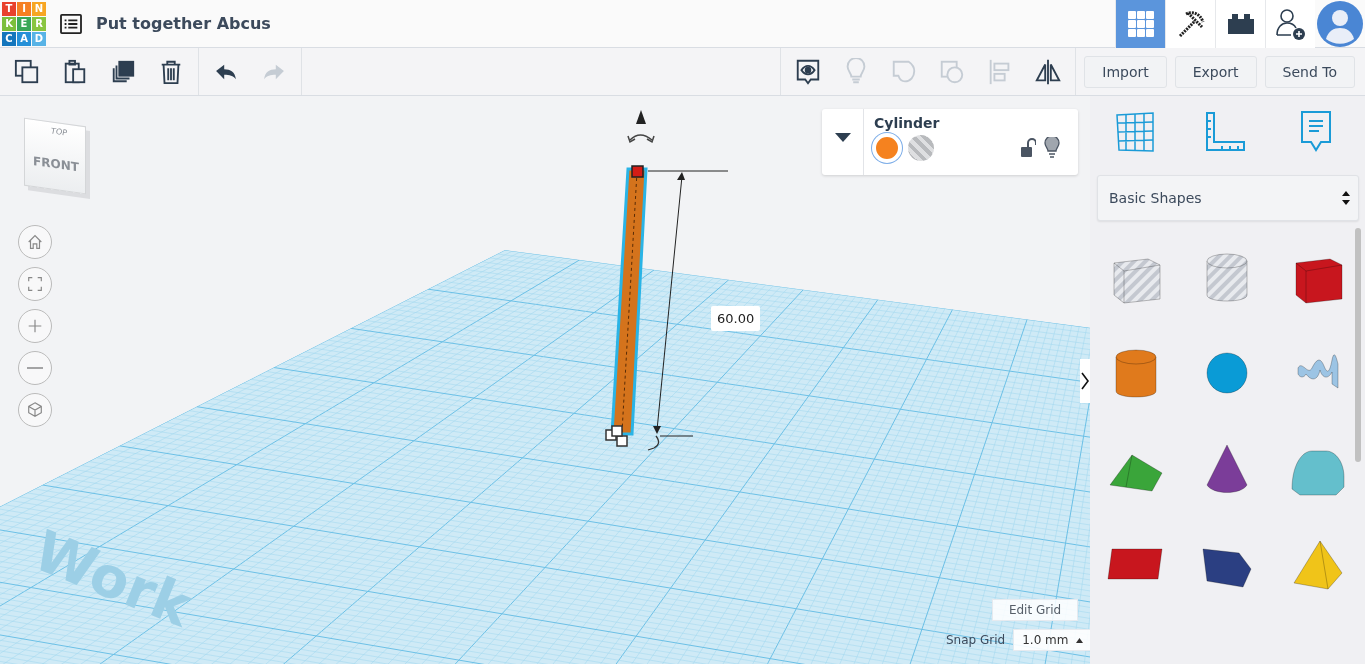 Image resolution: width=1365 pixels, height=664 pixels. I want to click on fit-view-button, so click(35, 284).